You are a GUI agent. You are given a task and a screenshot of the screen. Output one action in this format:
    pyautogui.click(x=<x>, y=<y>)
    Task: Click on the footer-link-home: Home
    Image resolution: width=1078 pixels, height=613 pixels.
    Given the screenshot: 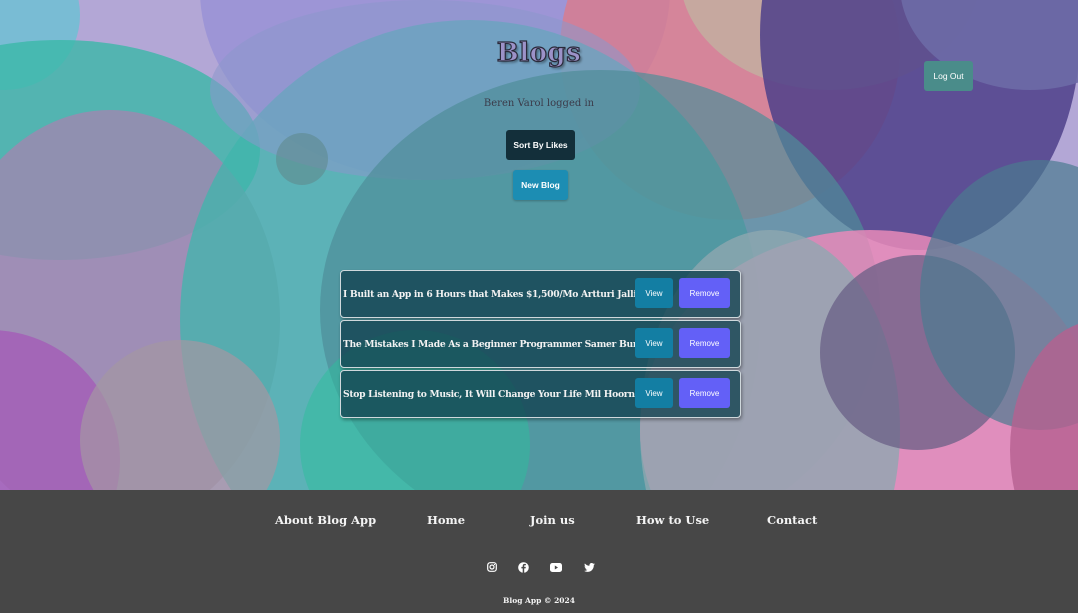 What is the action you would take?
    pyautogui.click(x=446, y=520)
    